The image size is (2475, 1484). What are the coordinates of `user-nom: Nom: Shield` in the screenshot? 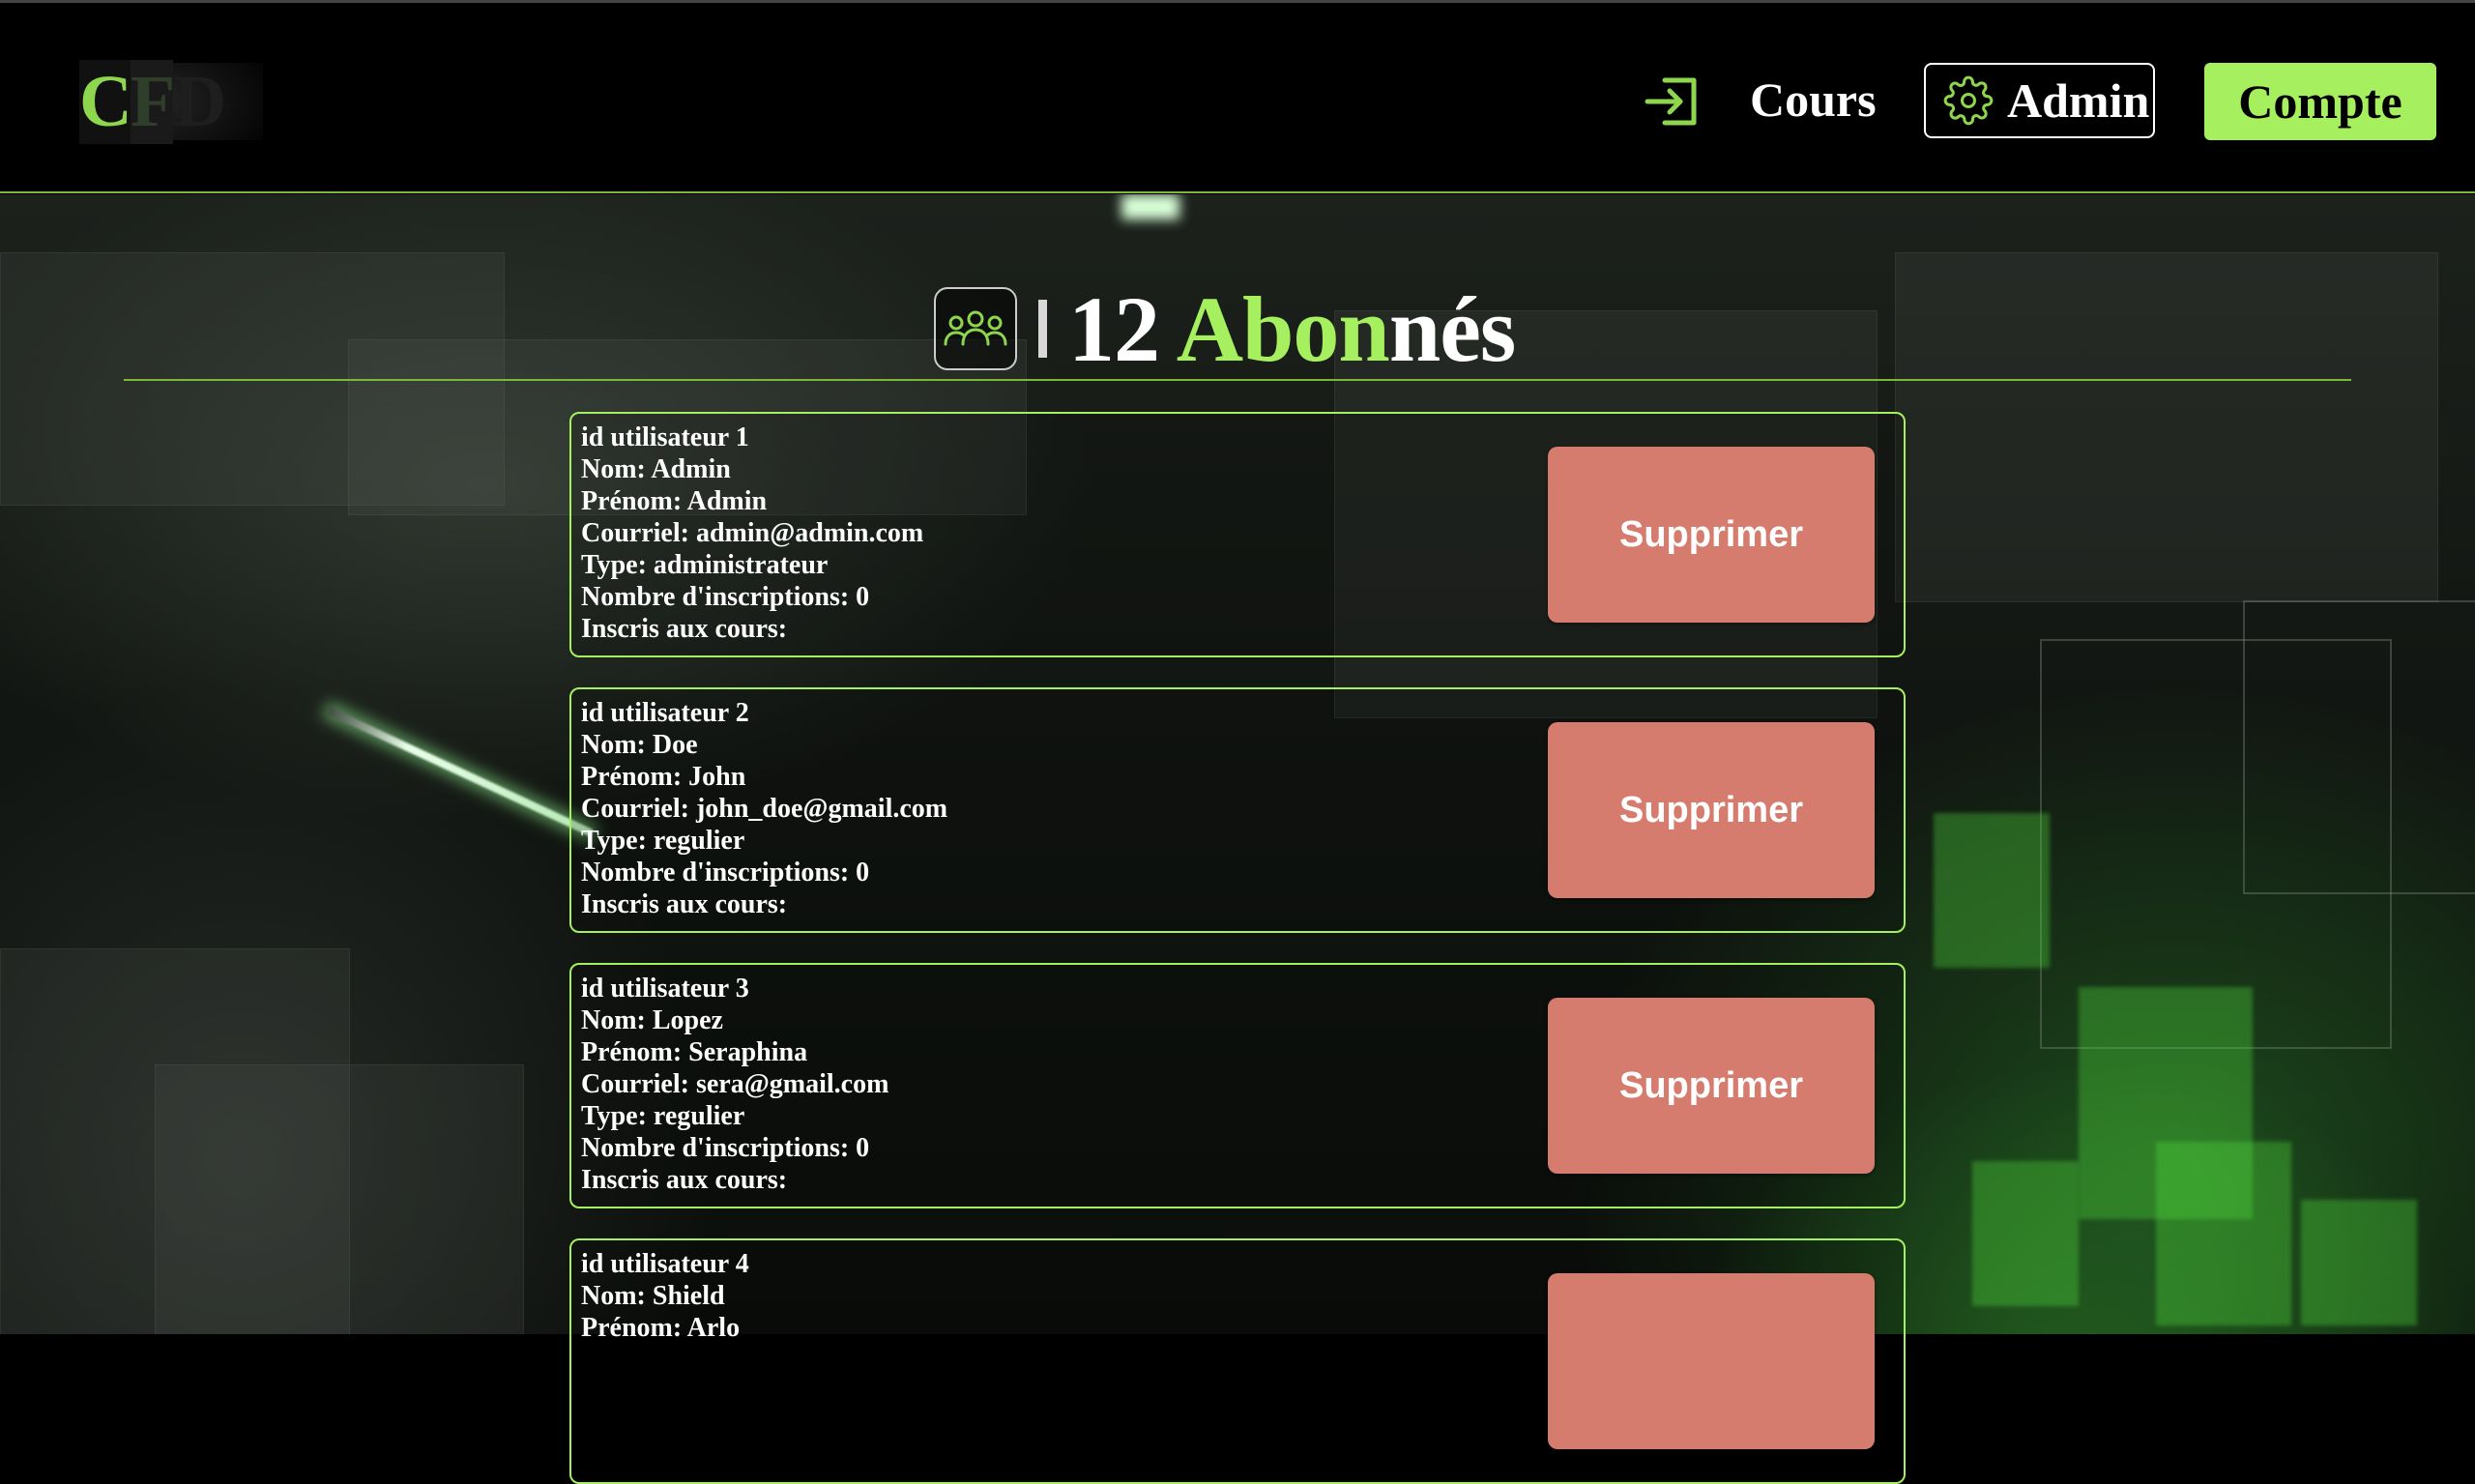 It's located at (653, 1296).